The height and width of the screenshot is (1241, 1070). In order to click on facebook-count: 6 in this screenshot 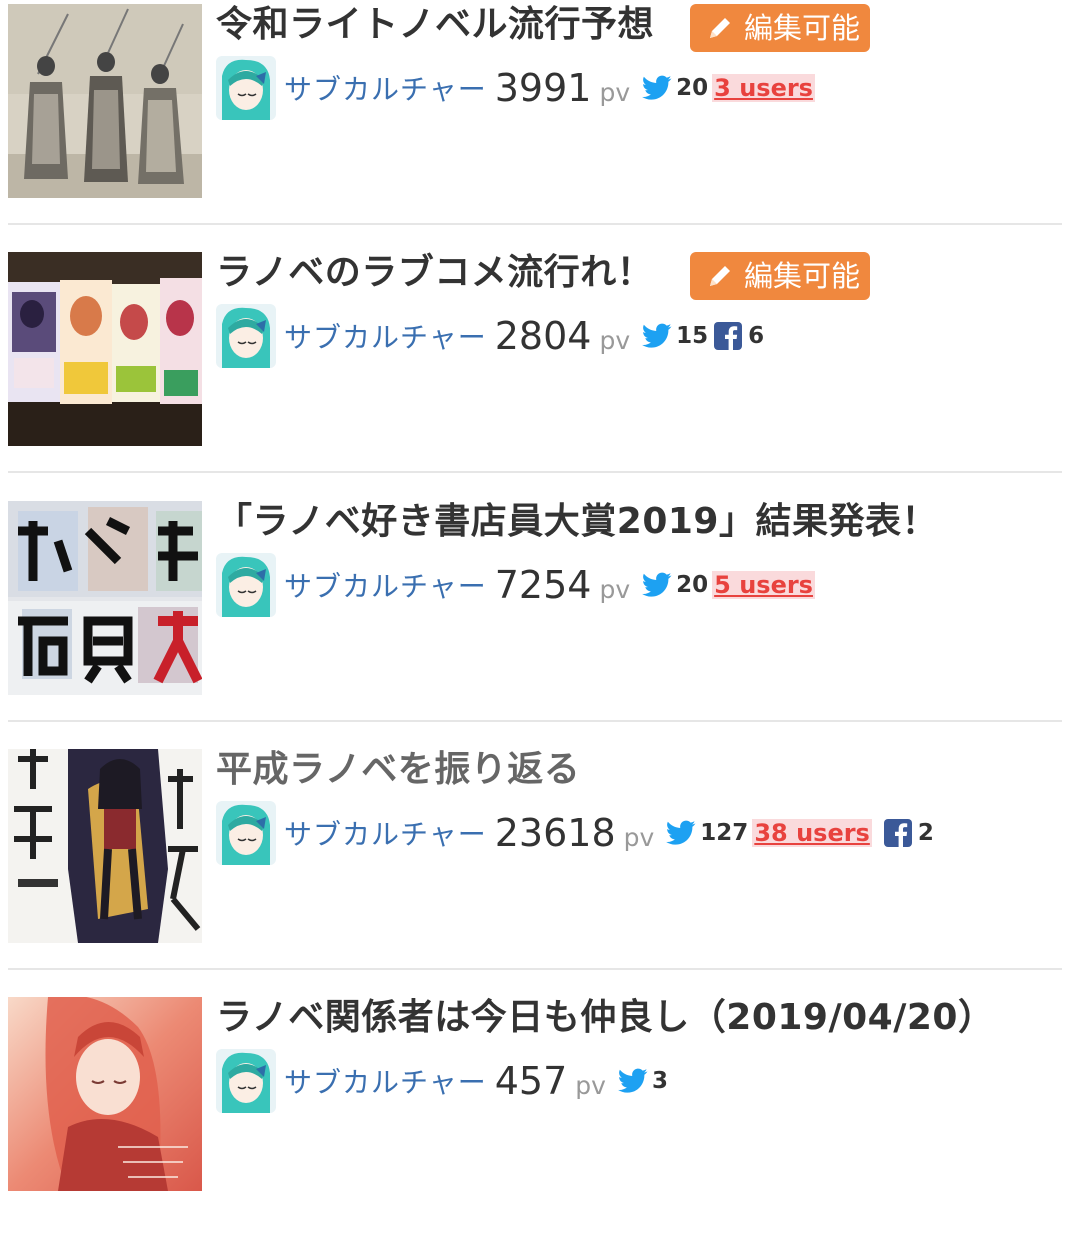, I will do `click(756, 336)`.